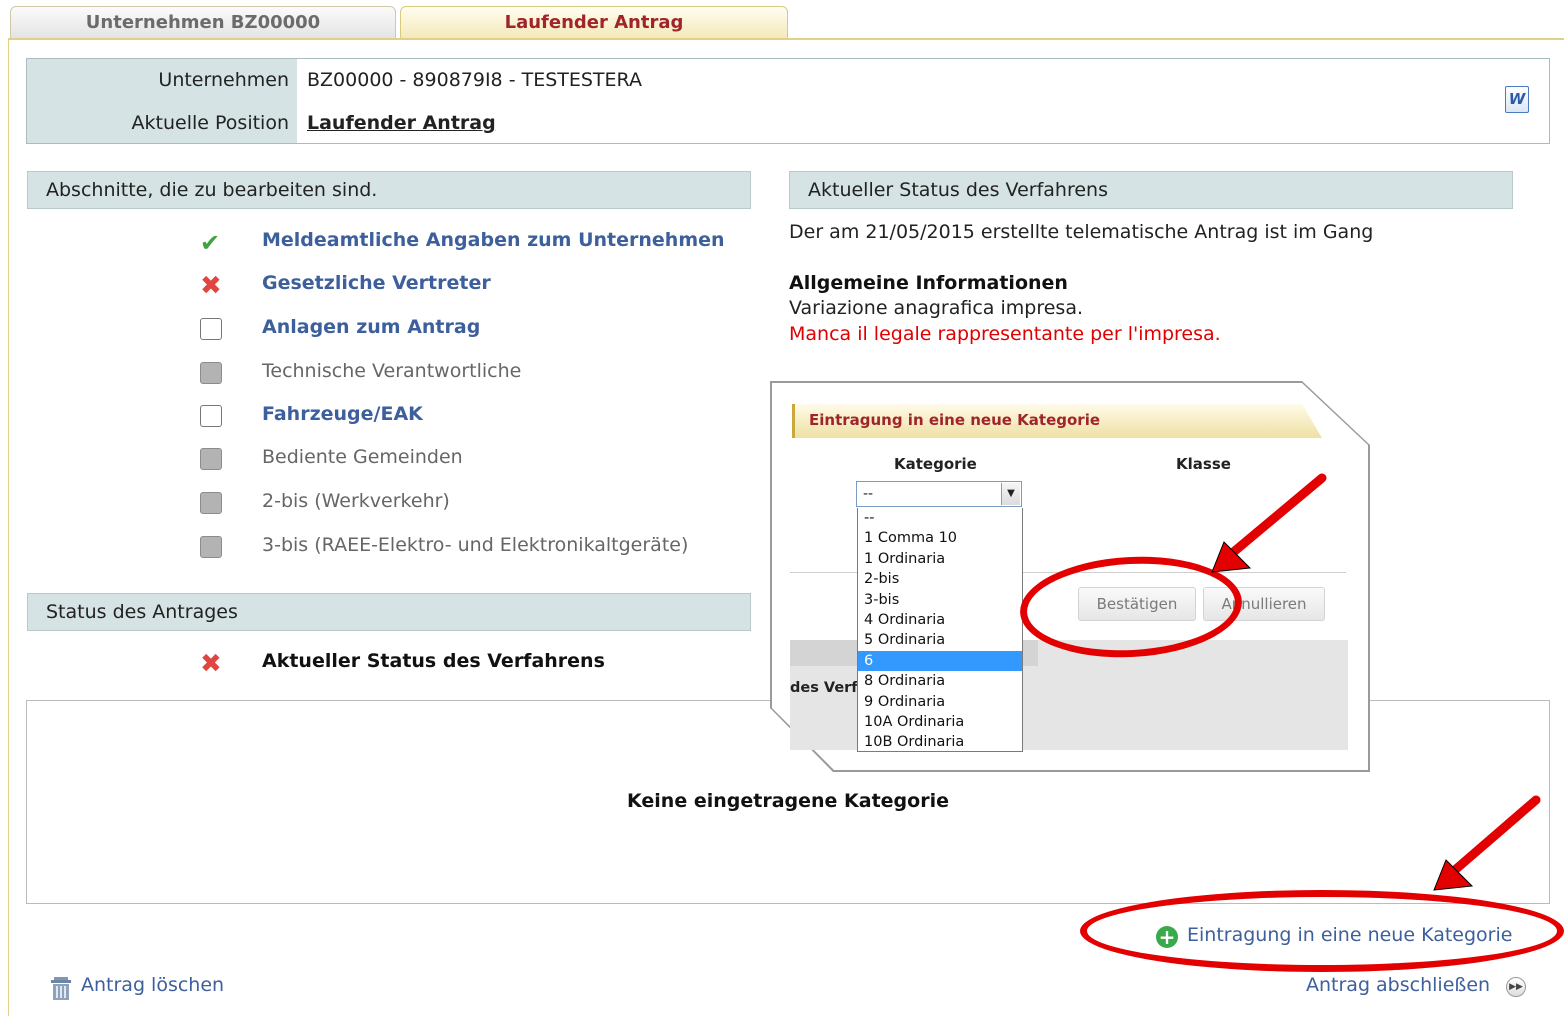 The height and width of the screenshot is (1016, 1564). I want to click on status-antrag-header: Status des Antrages, so click(389, 612).